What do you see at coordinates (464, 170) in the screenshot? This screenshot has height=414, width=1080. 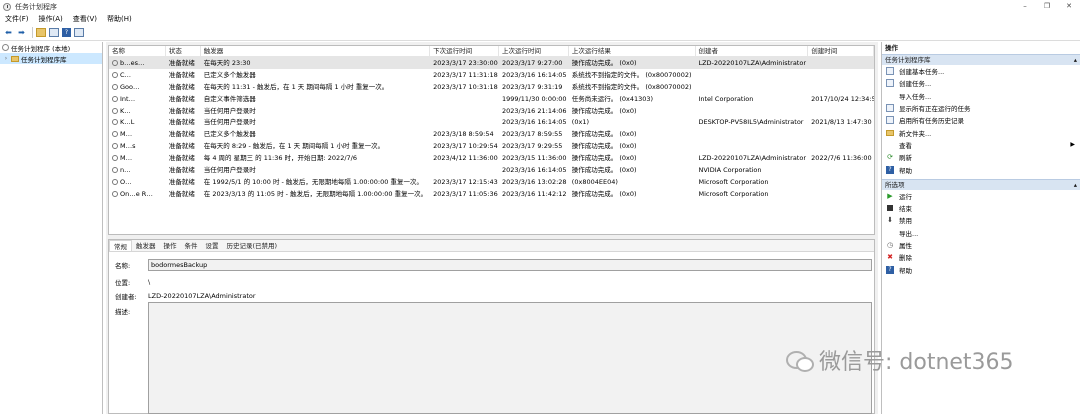 I see `cell-next` at bounding box center [464, 170].